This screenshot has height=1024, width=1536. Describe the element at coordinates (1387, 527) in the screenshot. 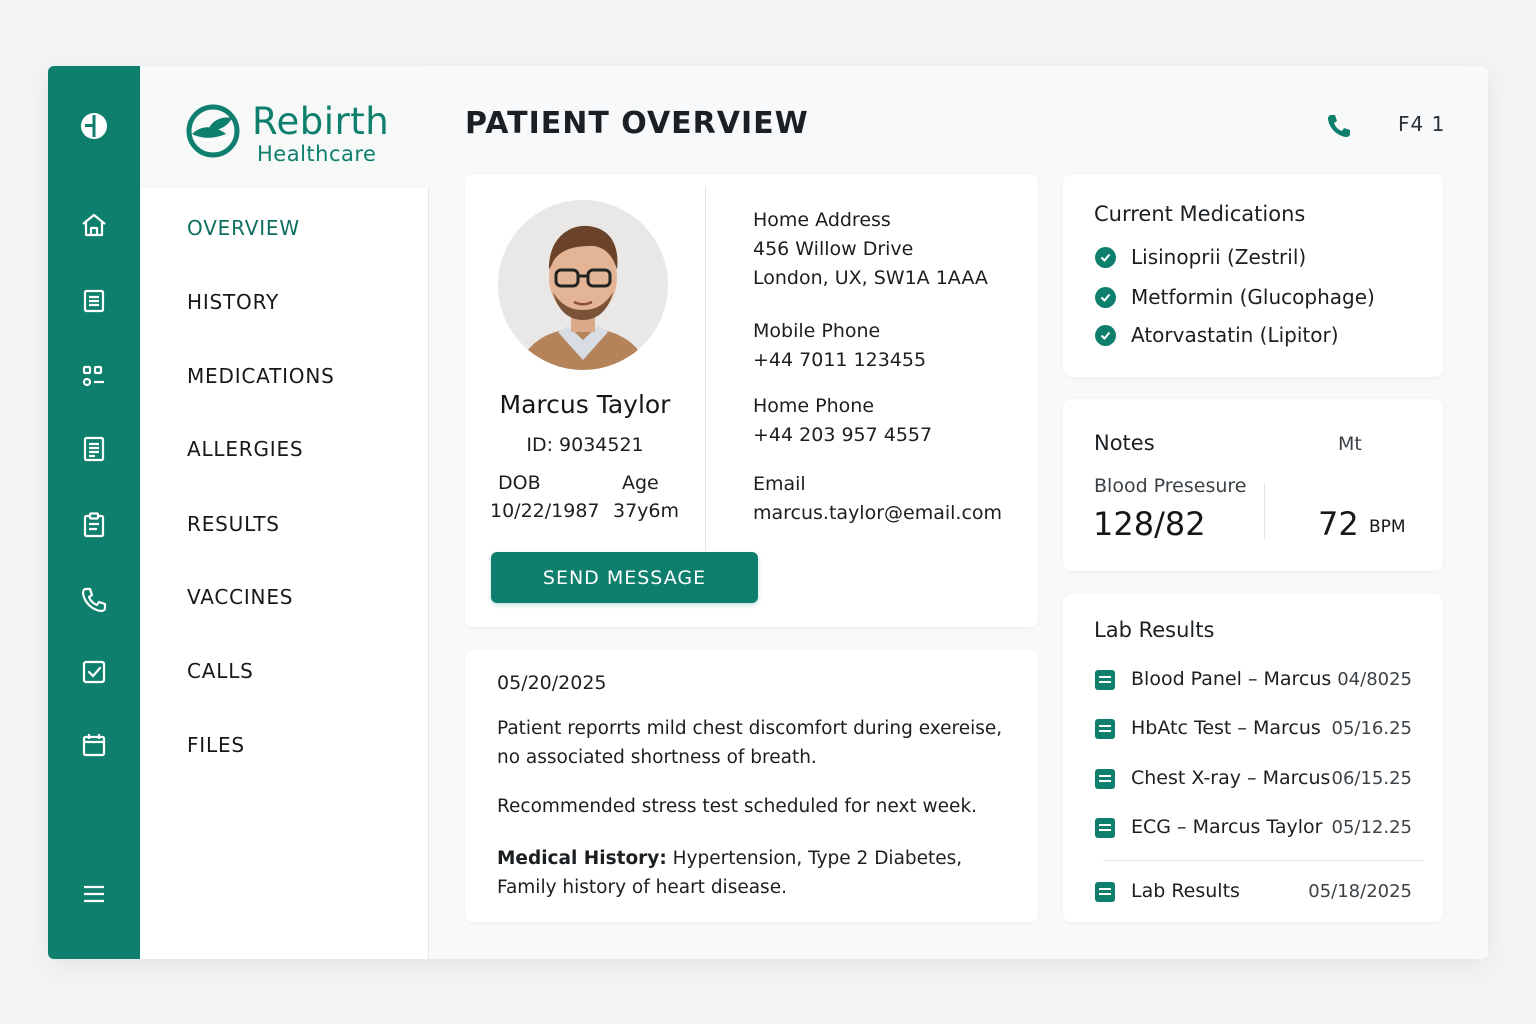

I see `heart-rate-unit: BPM` at that location.